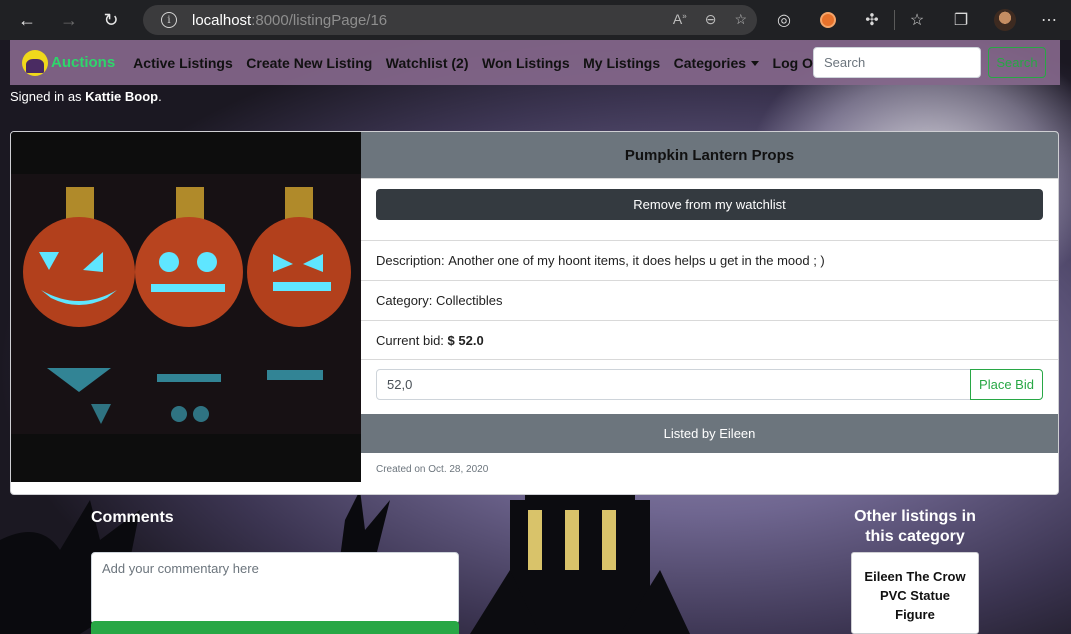 This screenshot has height=634, width=1071. Describe the element at coordinates (1017, 62) in the screenshot. I see `search-button: Search` at that location.